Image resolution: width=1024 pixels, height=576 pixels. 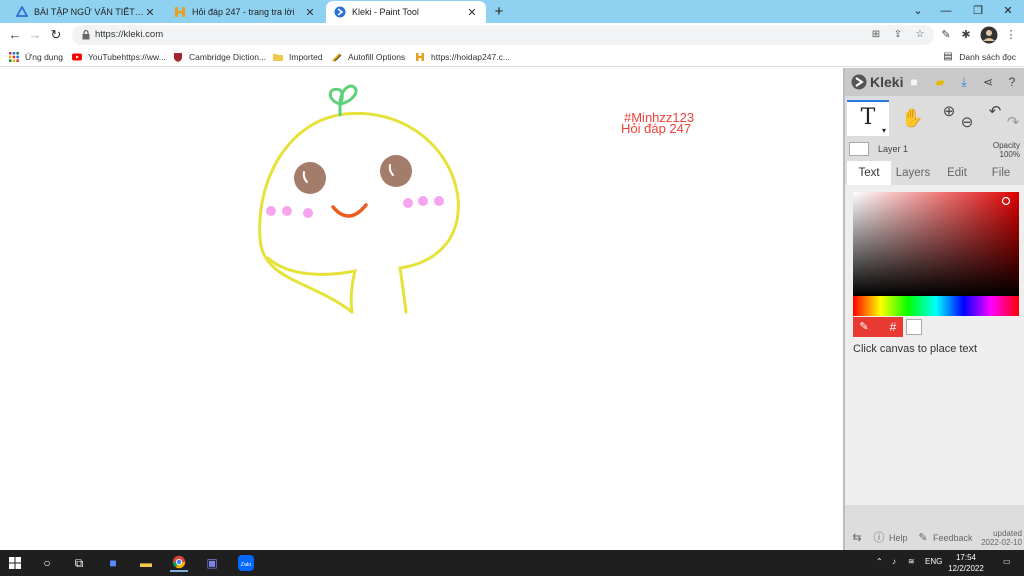 What do you see at coordinates (914, 82) in the screenshot?
I see `new-image-icon: ■` at bounding box center [914, 82].